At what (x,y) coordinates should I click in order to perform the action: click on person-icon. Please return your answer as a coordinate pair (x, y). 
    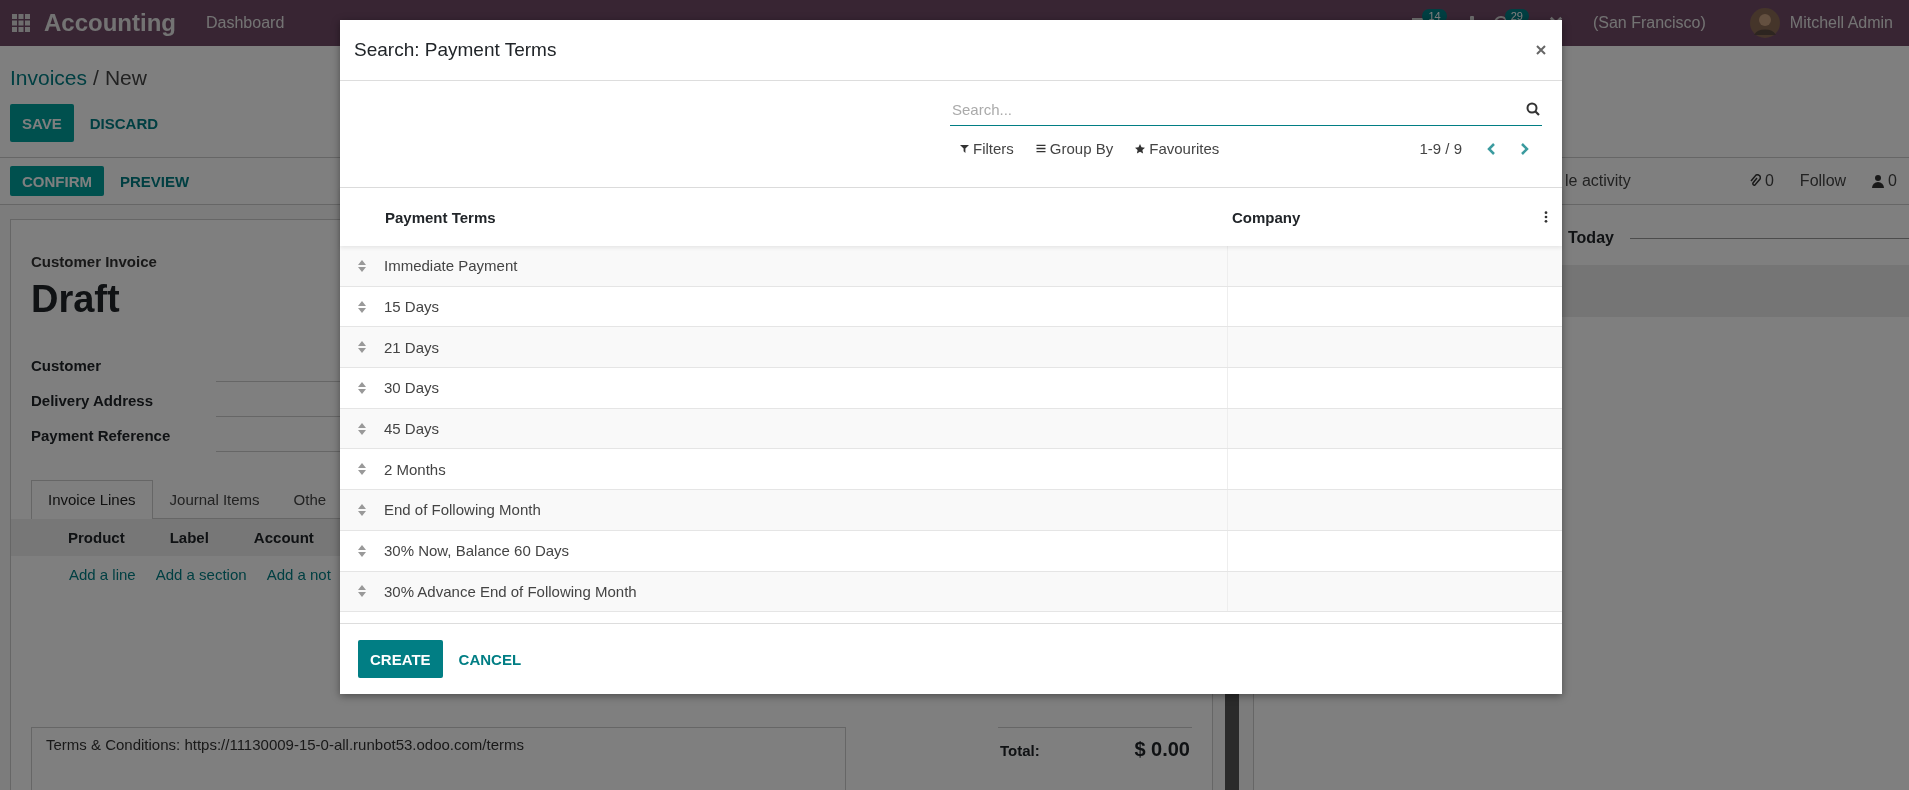
    Looking at the image, I should click on (1878, 181).